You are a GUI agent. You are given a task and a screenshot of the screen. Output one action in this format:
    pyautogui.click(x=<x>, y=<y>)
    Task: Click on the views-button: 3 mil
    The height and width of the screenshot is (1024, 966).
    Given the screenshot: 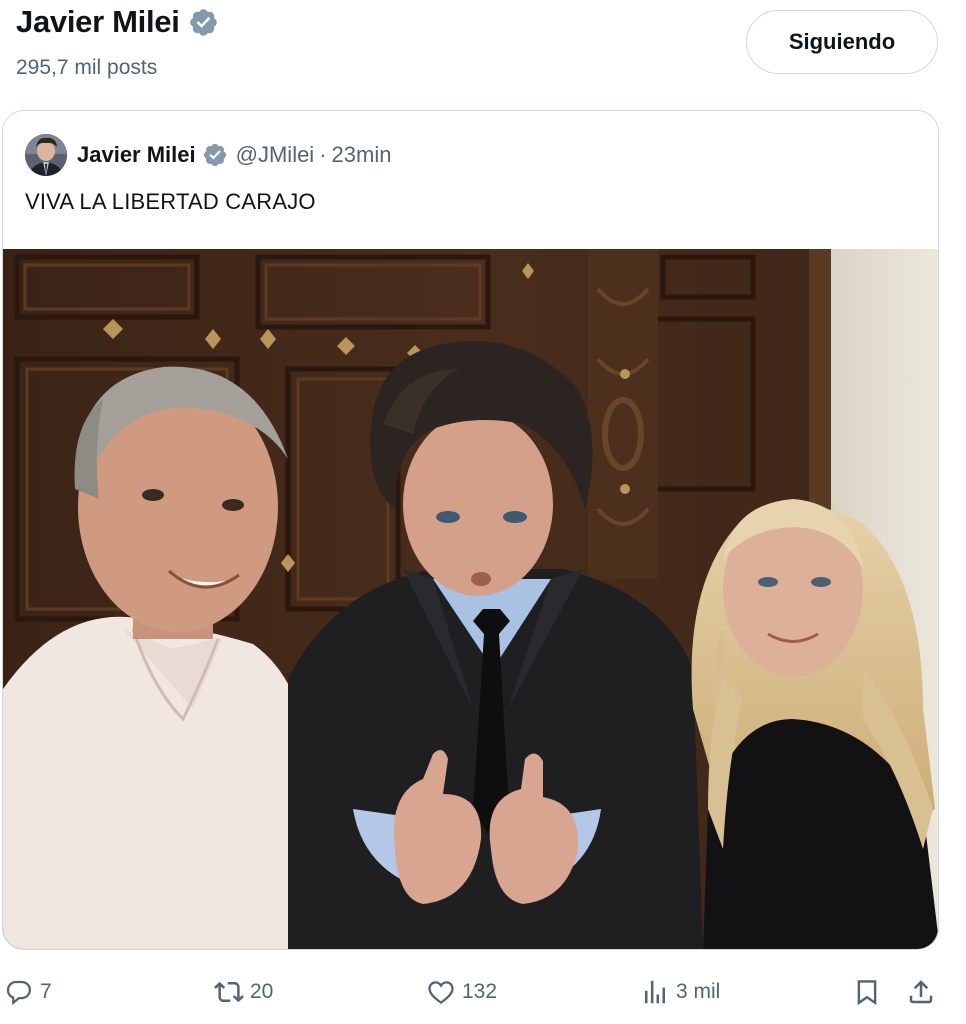 What is the action you would take?
    pyautogui.click(x=680, y=992)
    